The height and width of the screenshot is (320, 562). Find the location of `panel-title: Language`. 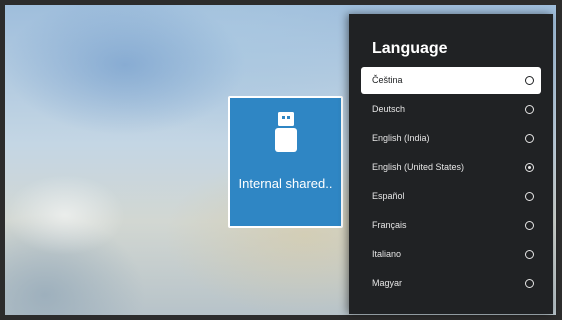

panel-title: Language is located at coordinates (410, 48).